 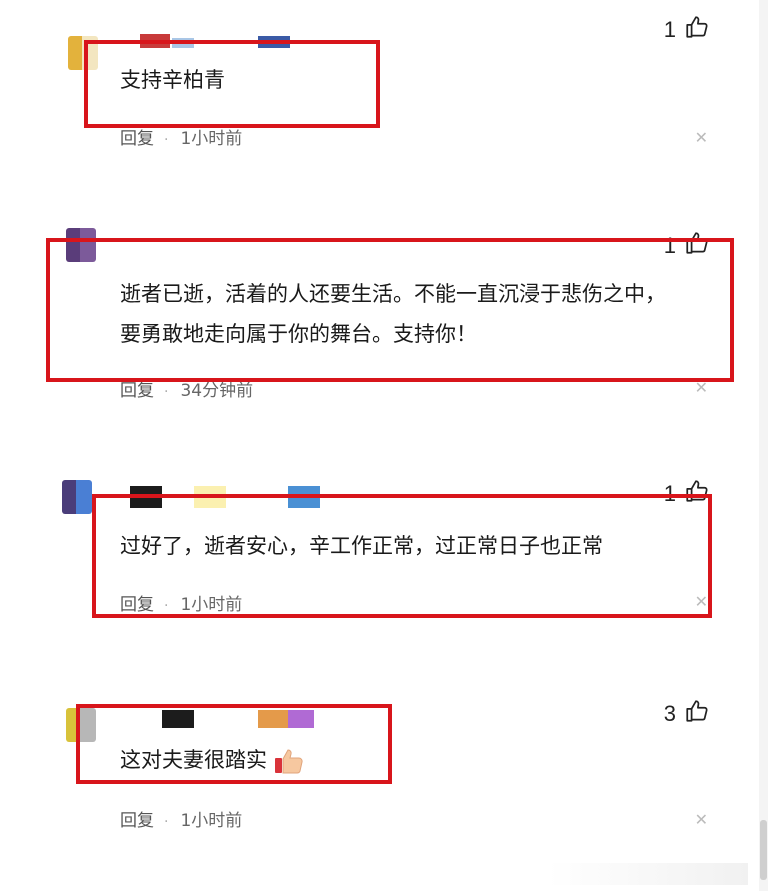 What do you see at coordinates (289, 761) in the screenshot?
I see `thumbs-up-emoji` at bounding box center [289, 761].